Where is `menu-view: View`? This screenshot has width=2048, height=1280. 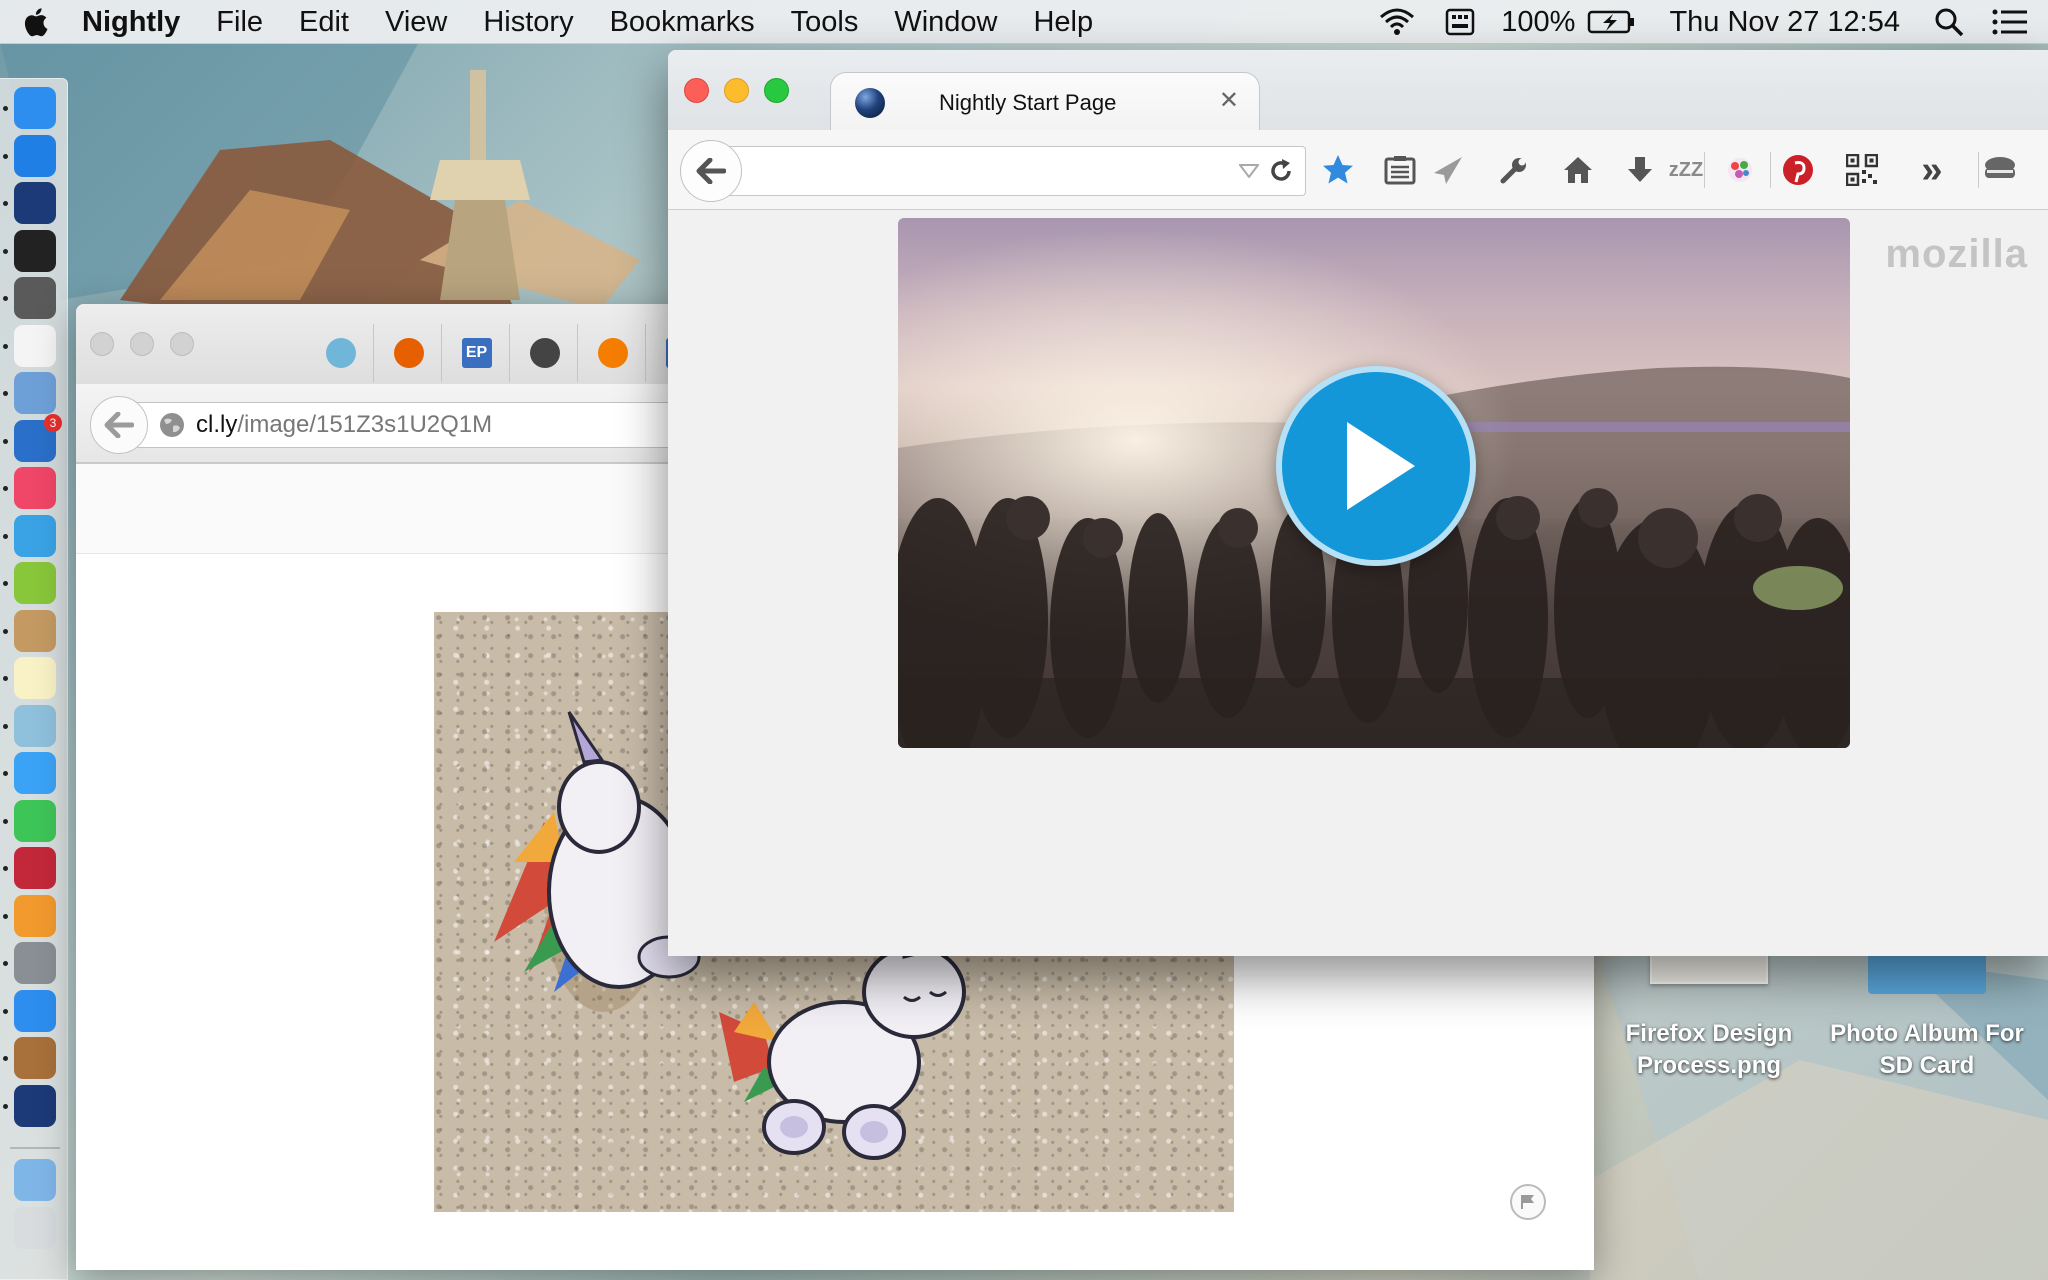
menu-view: View is located at coordinates (416, 22).